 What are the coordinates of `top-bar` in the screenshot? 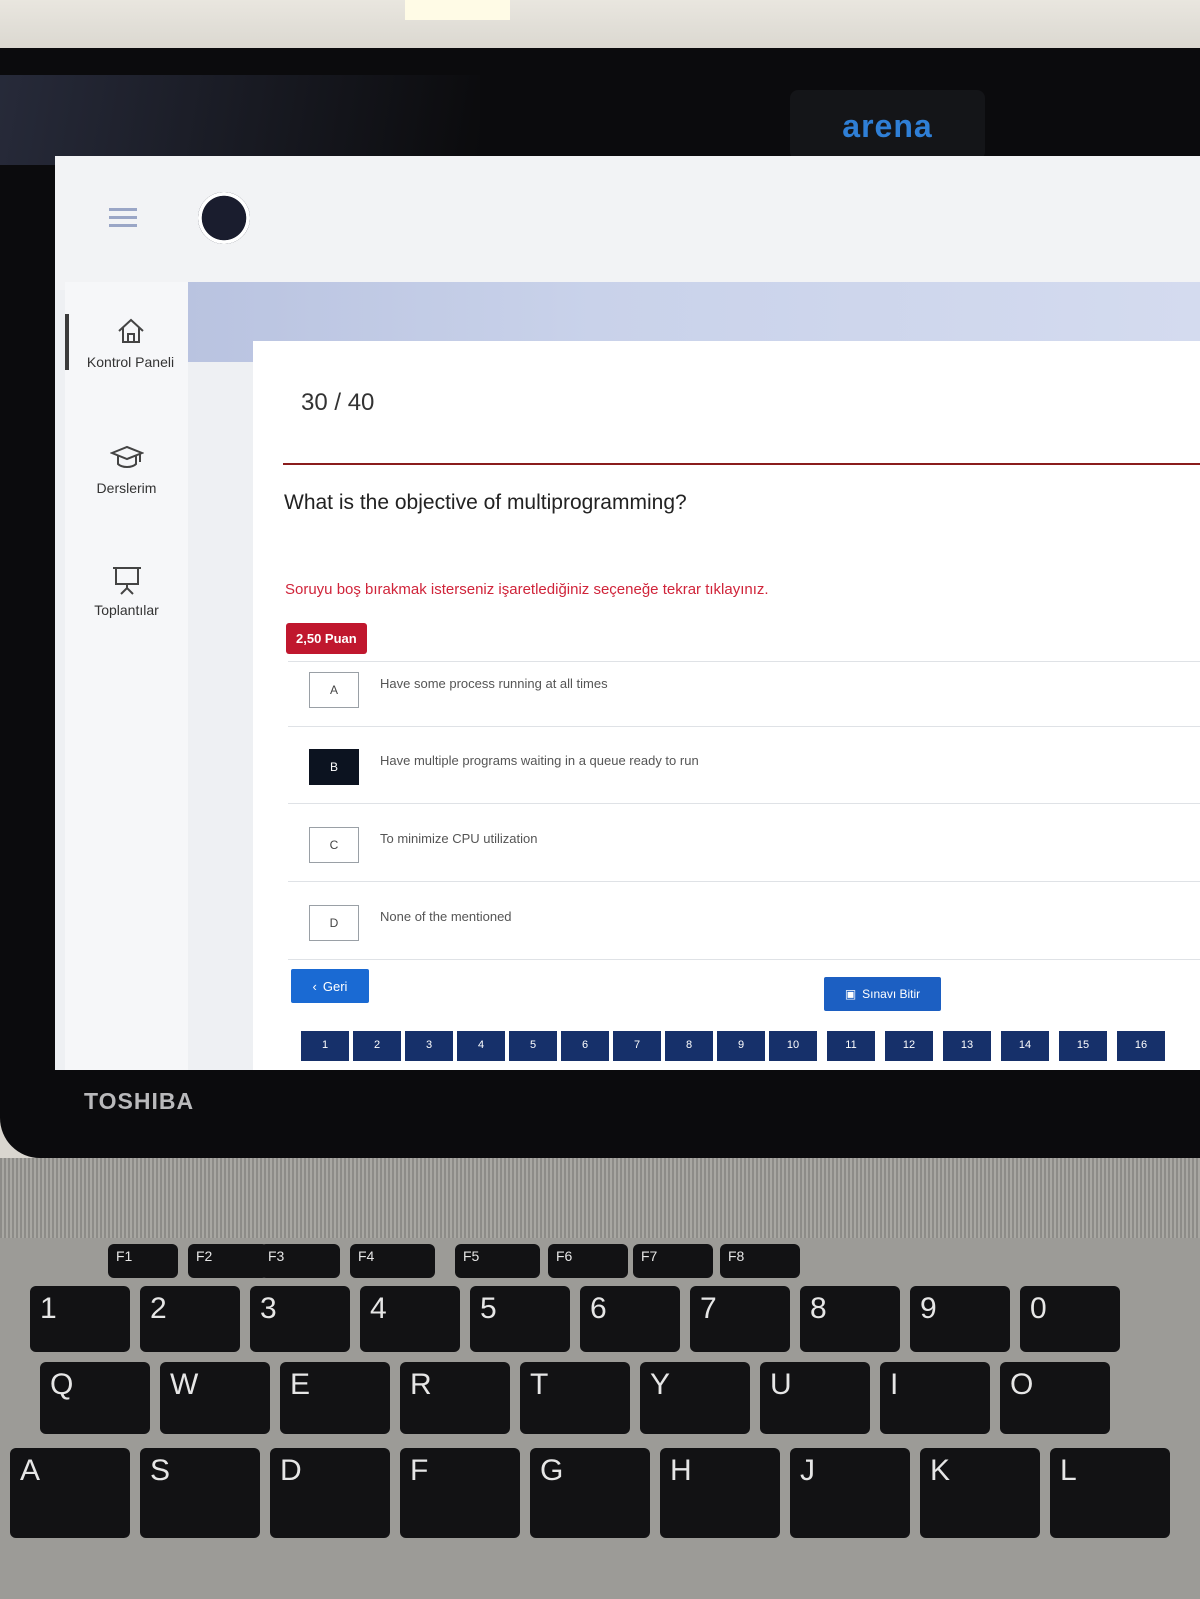 It's located at (627, 223).